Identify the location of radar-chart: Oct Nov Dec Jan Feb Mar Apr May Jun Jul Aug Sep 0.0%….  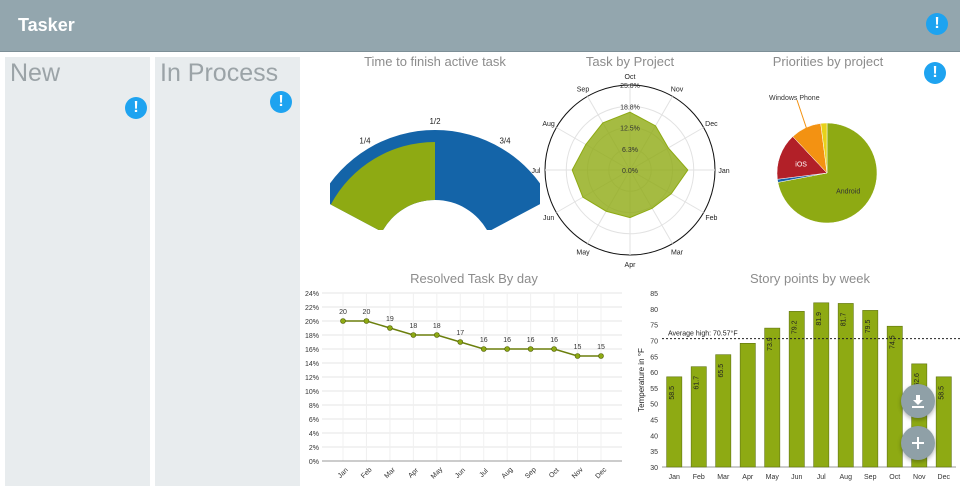
(631, 171).